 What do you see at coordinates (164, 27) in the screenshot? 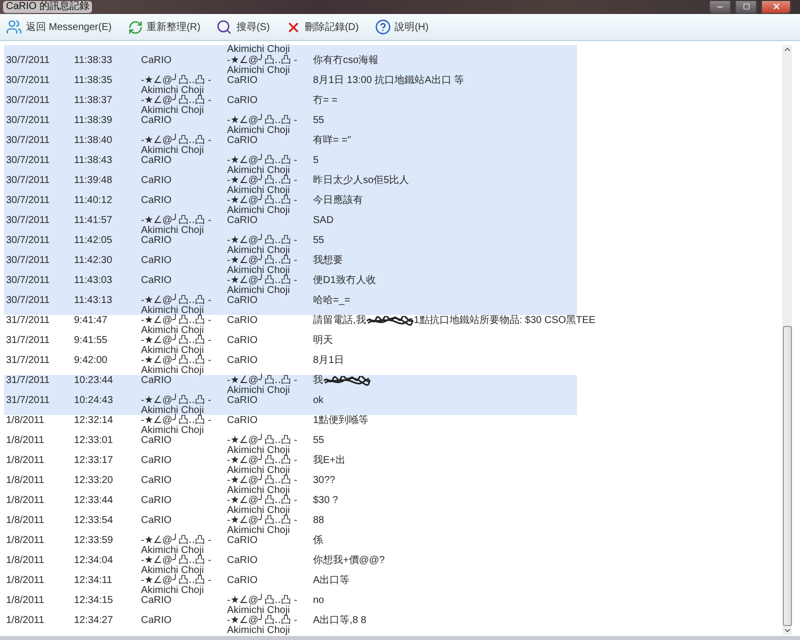
I see `toolbar-button: 重新整理(R)` at bounding box center [164, 27].